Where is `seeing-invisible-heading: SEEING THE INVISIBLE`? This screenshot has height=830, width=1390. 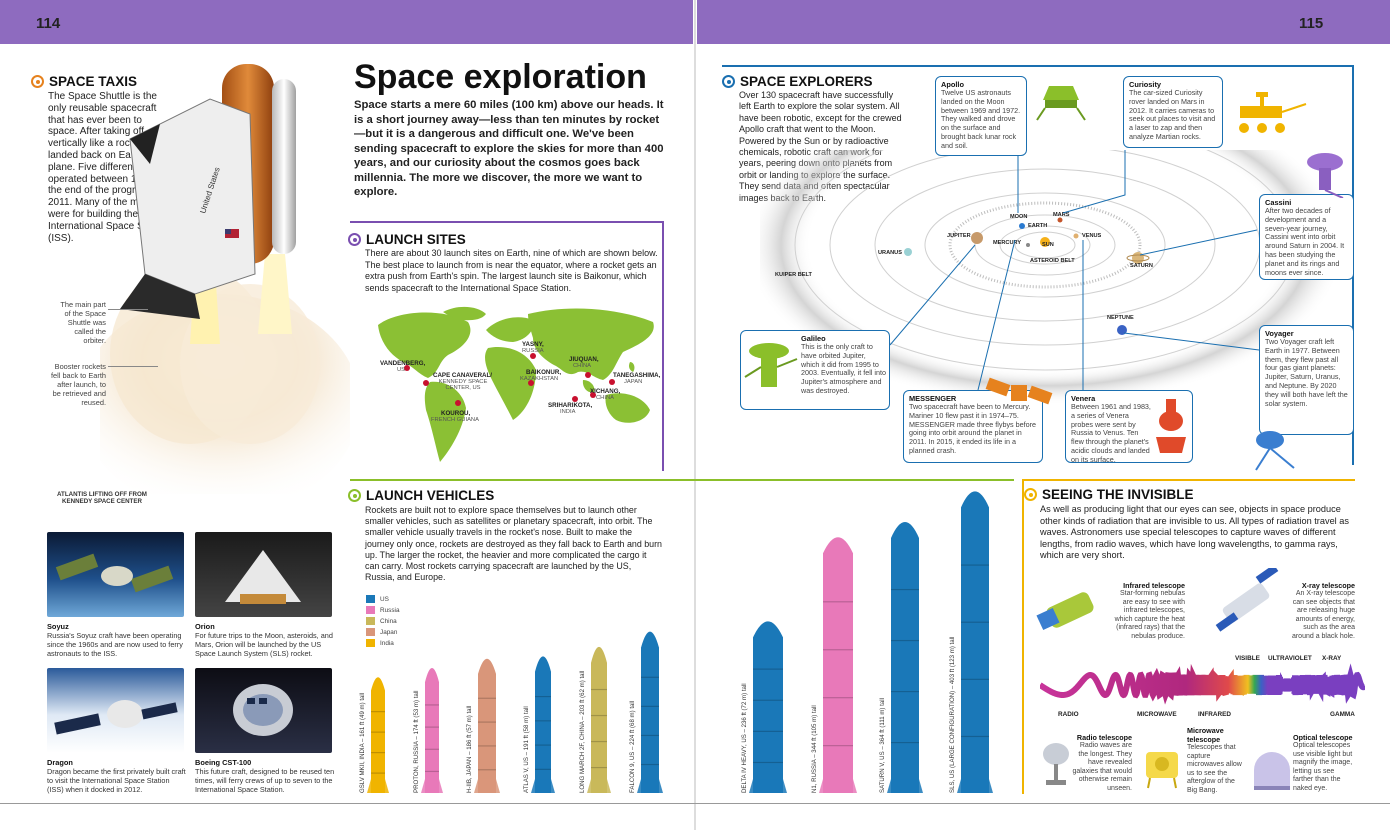
seeing-invisible-heading: SEEING THE INVISIBLE is located at coordinates (1109, 494).